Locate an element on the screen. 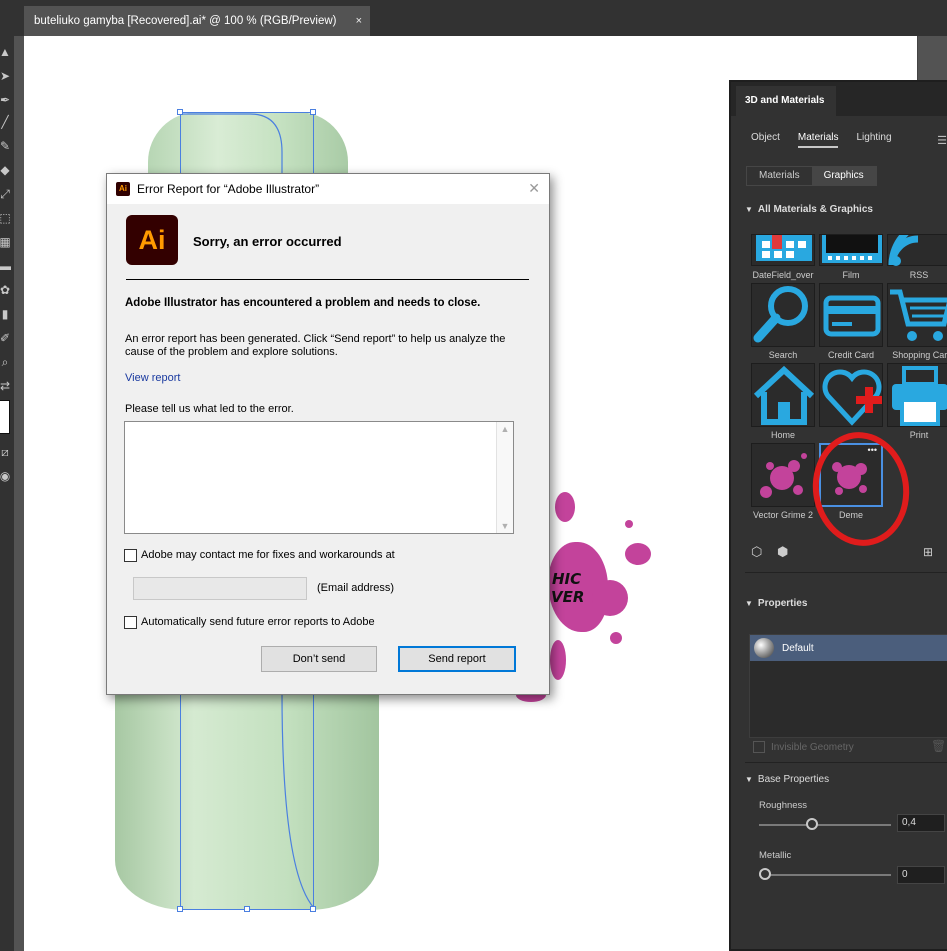 The image size is (947, 951). graph-tool-icon: ▮ is located at coordinates (6, 314).